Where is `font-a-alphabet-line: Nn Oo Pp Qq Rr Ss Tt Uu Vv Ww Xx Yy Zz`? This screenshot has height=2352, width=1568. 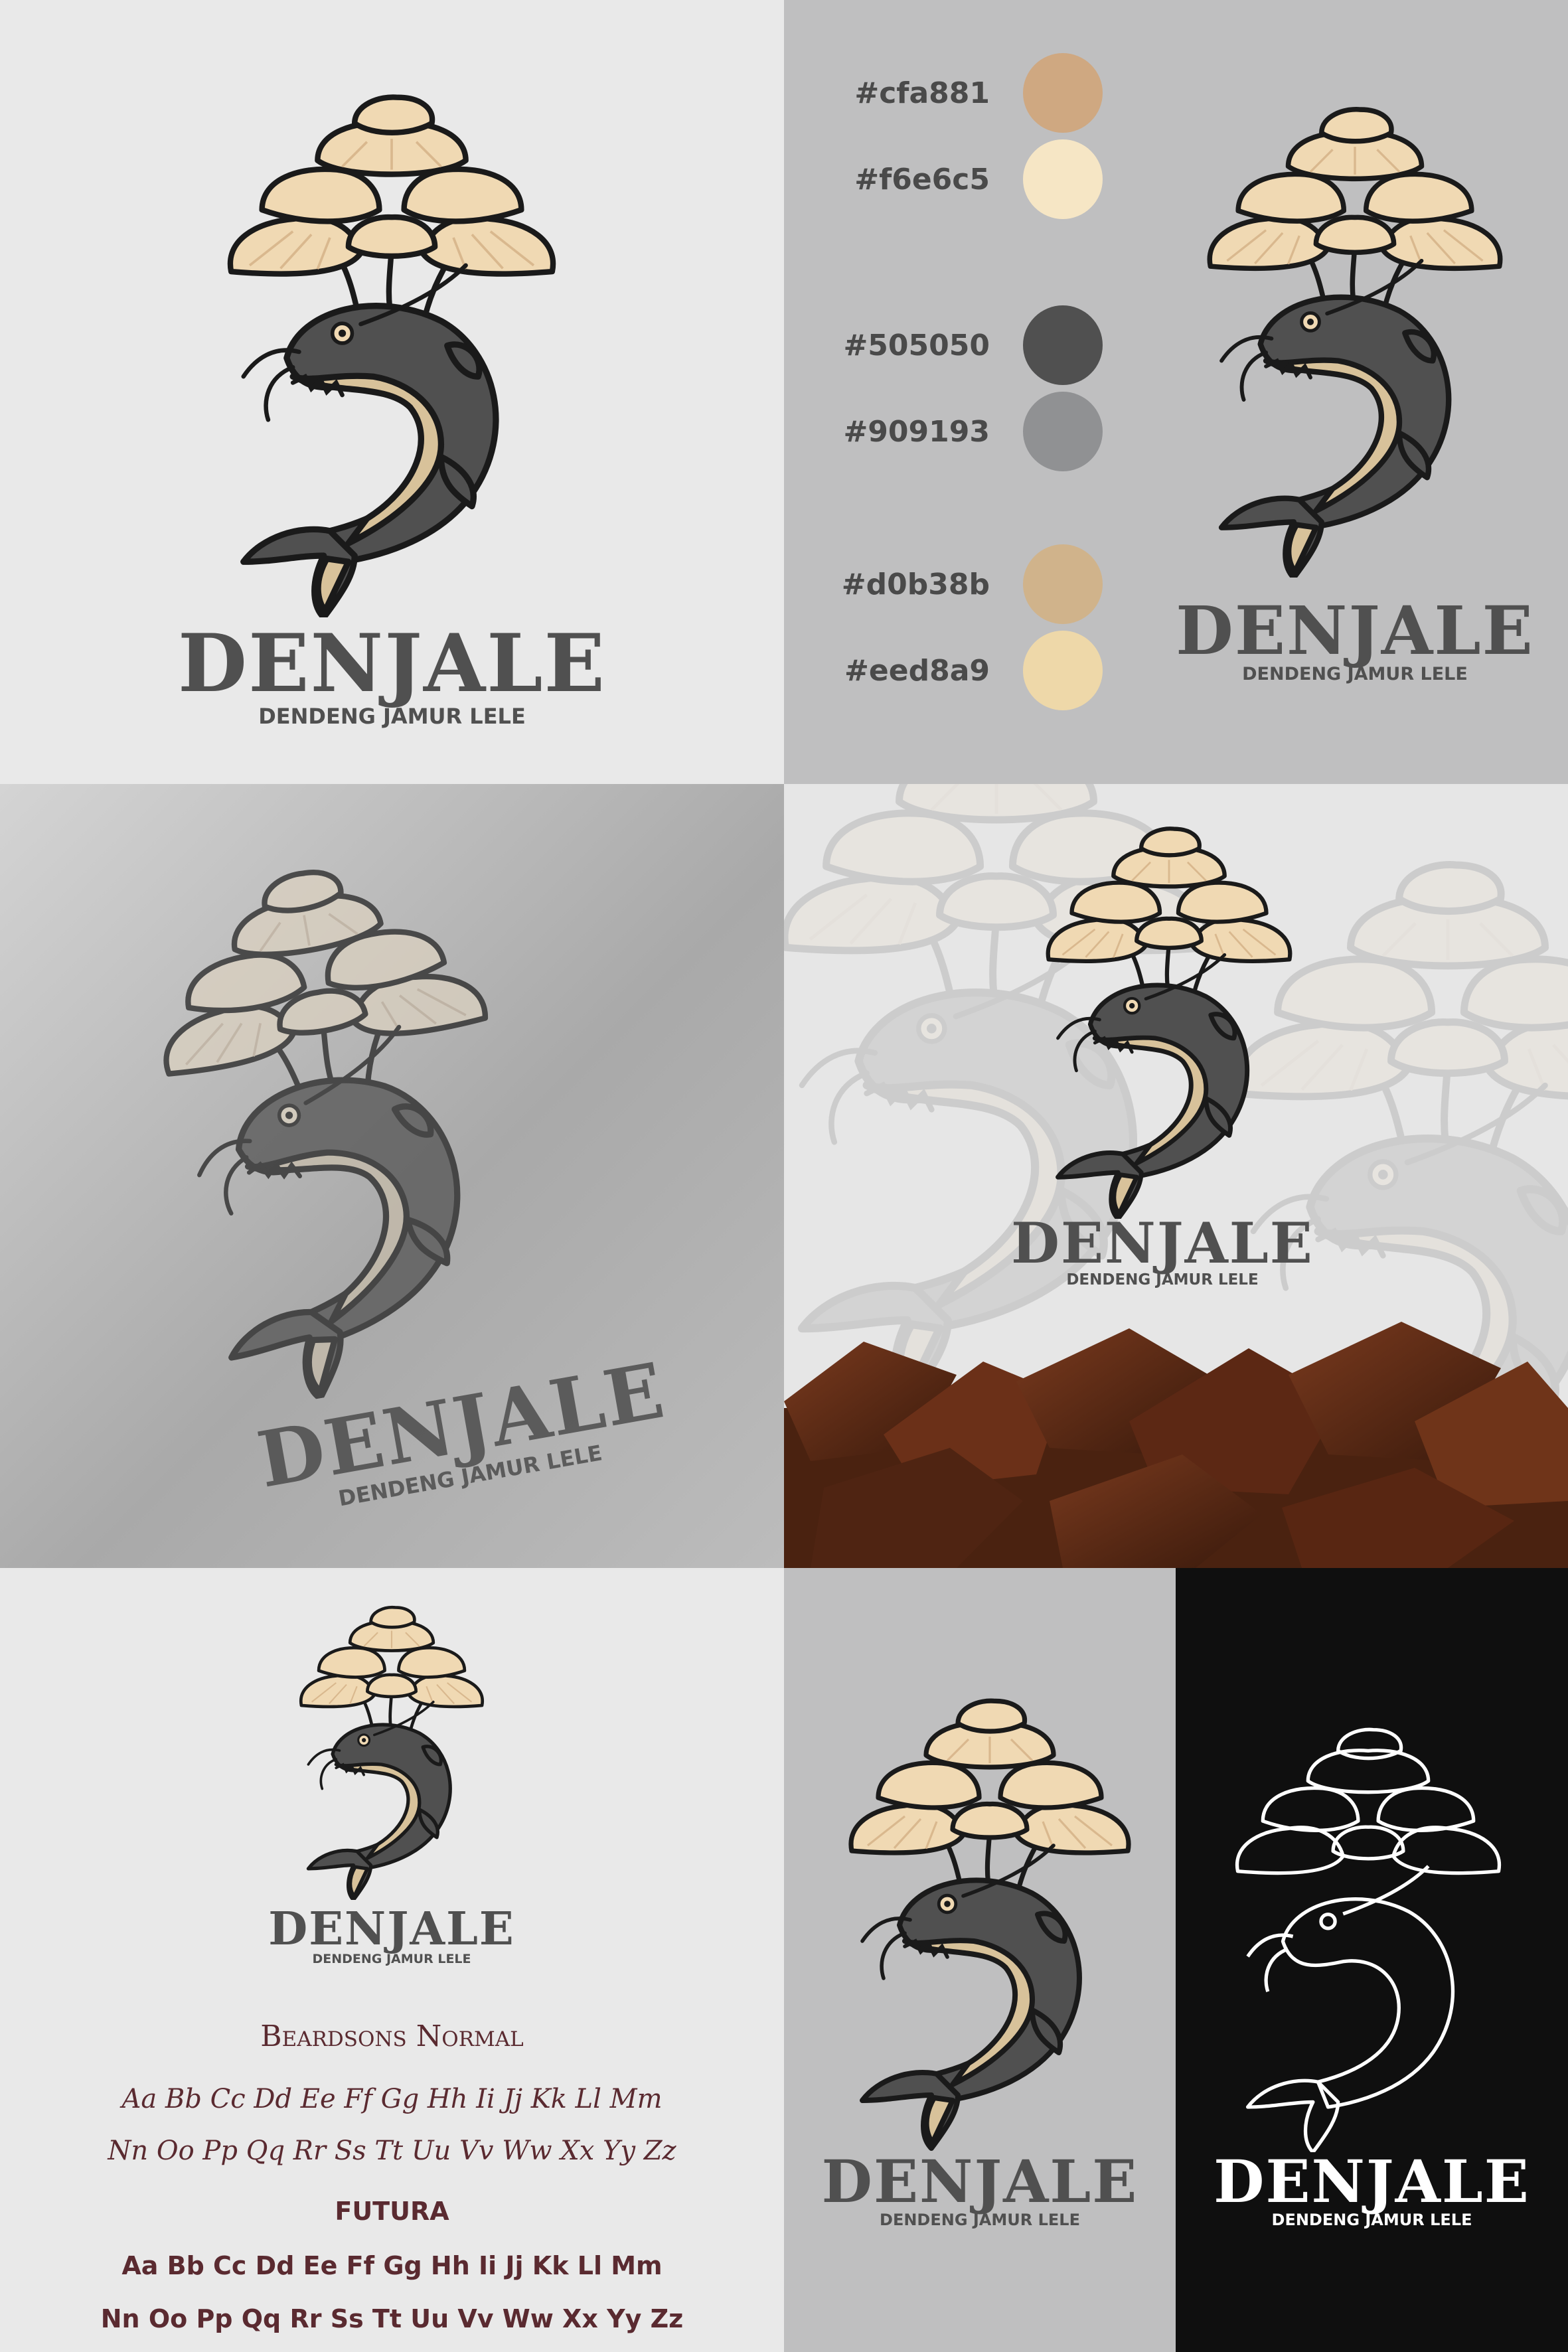
font-a-alphabet-line: Nn Oo Pp Qq Rr Ss Tt Uu Vv Ww Xx Yy Zz is located at coordinates (392, 2151).